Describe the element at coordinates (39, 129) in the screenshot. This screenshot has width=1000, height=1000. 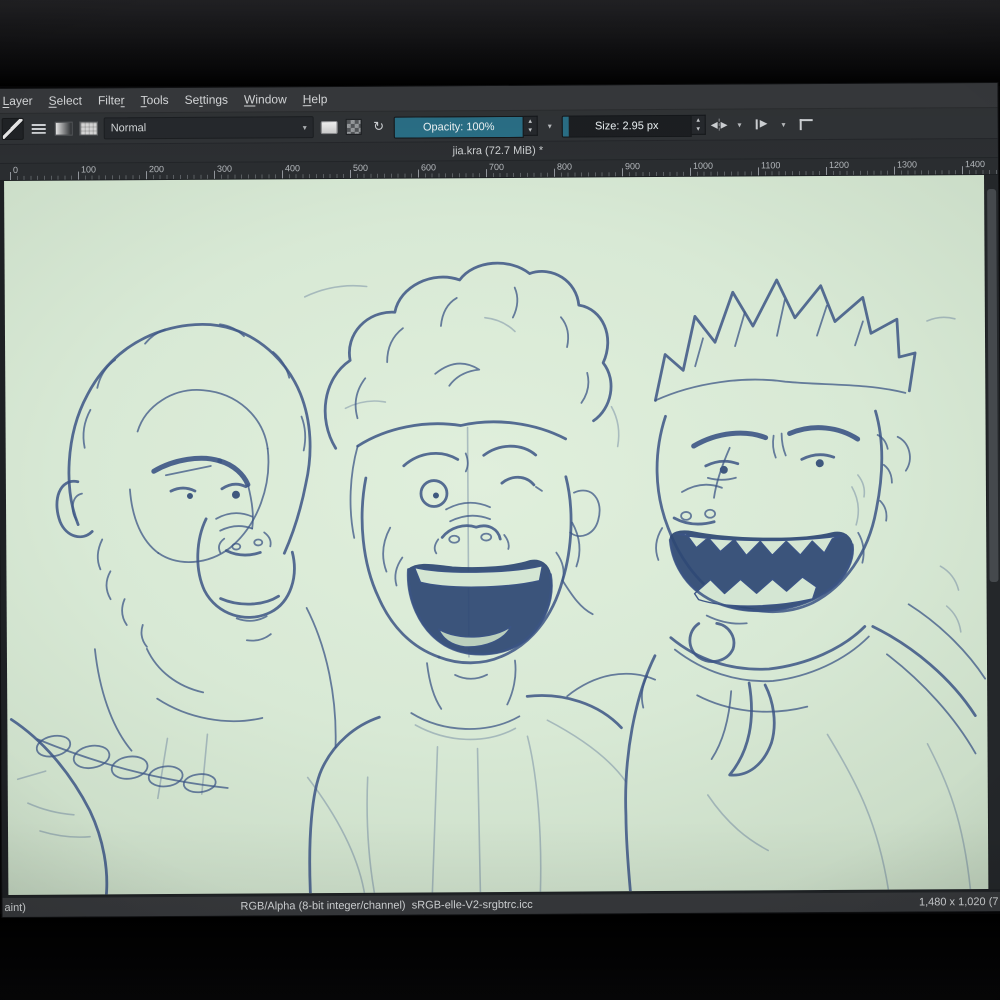
I see `brush-settings-icon` at that location.